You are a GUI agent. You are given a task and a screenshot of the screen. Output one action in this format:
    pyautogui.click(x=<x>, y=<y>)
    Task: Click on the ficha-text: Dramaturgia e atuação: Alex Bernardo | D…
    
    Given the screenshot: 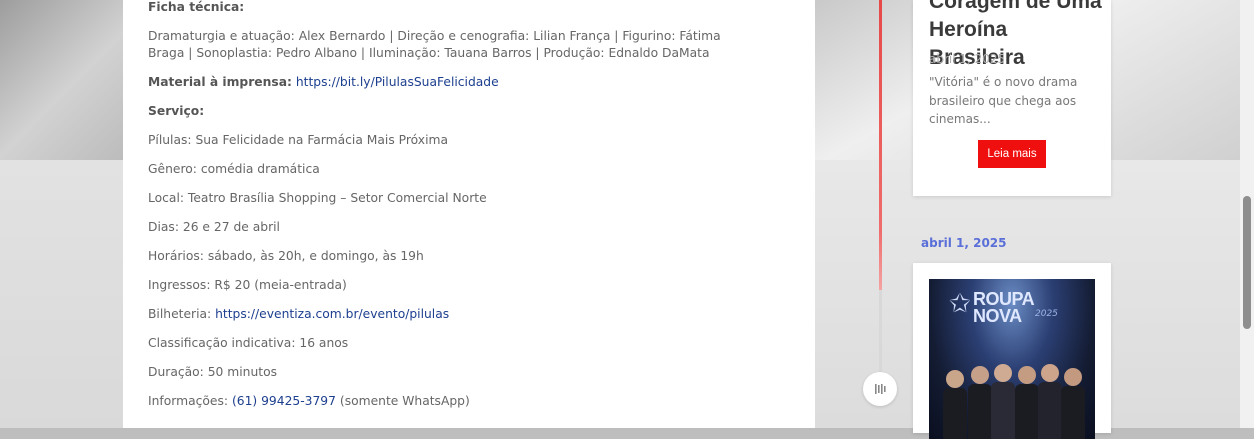 What is the action you would take?
    pyautogui.click(x=434, y=44)
    